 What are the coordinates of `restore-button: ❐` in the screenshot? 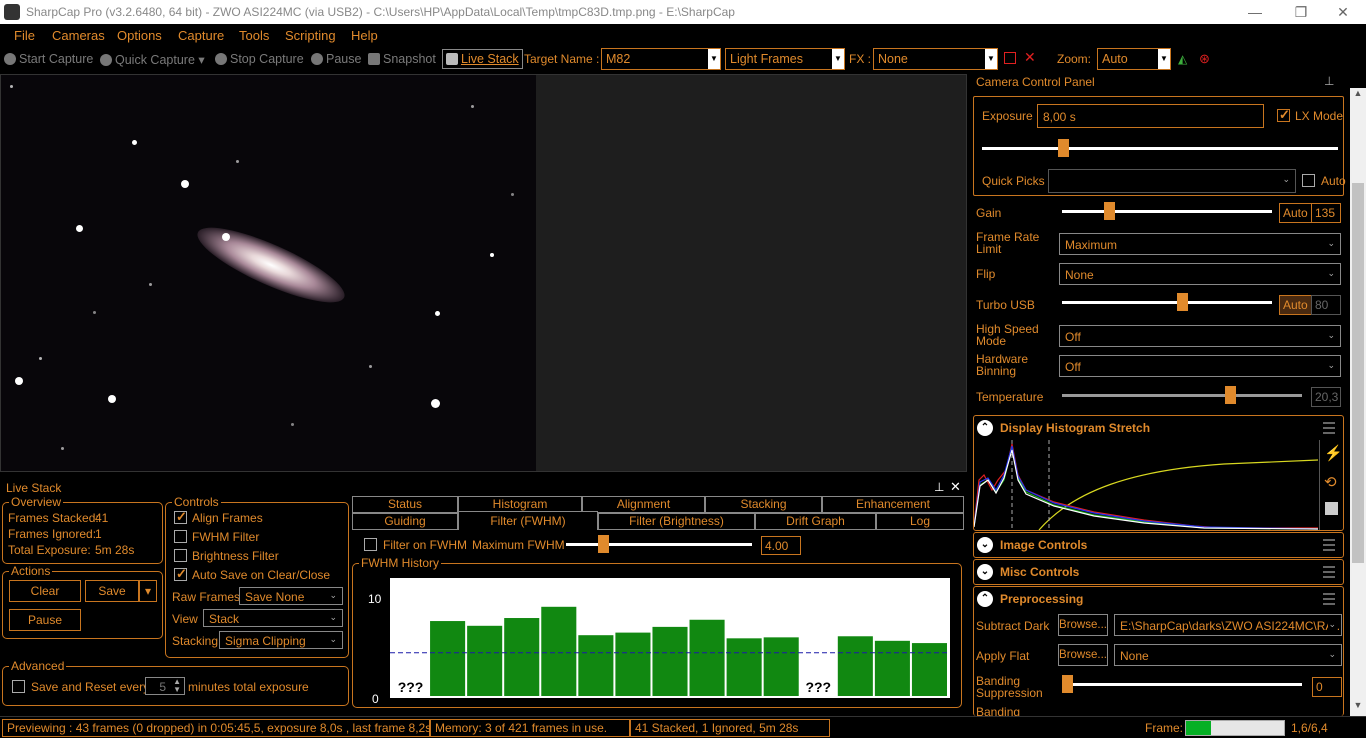 It's located at (1301, 12).